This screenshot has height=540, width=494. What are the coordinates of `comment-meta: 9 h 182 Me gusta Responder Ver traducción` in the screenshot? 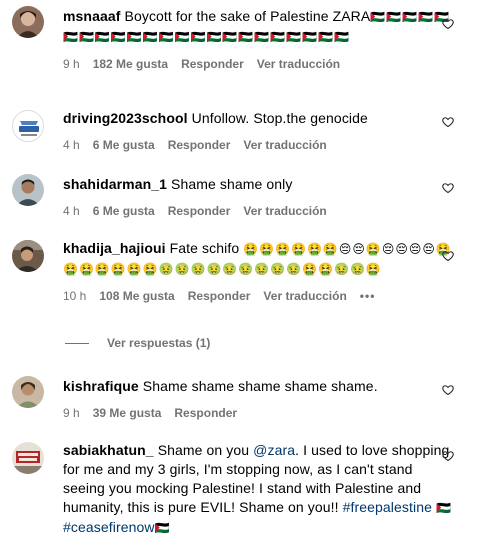 It's located at (258, 64).